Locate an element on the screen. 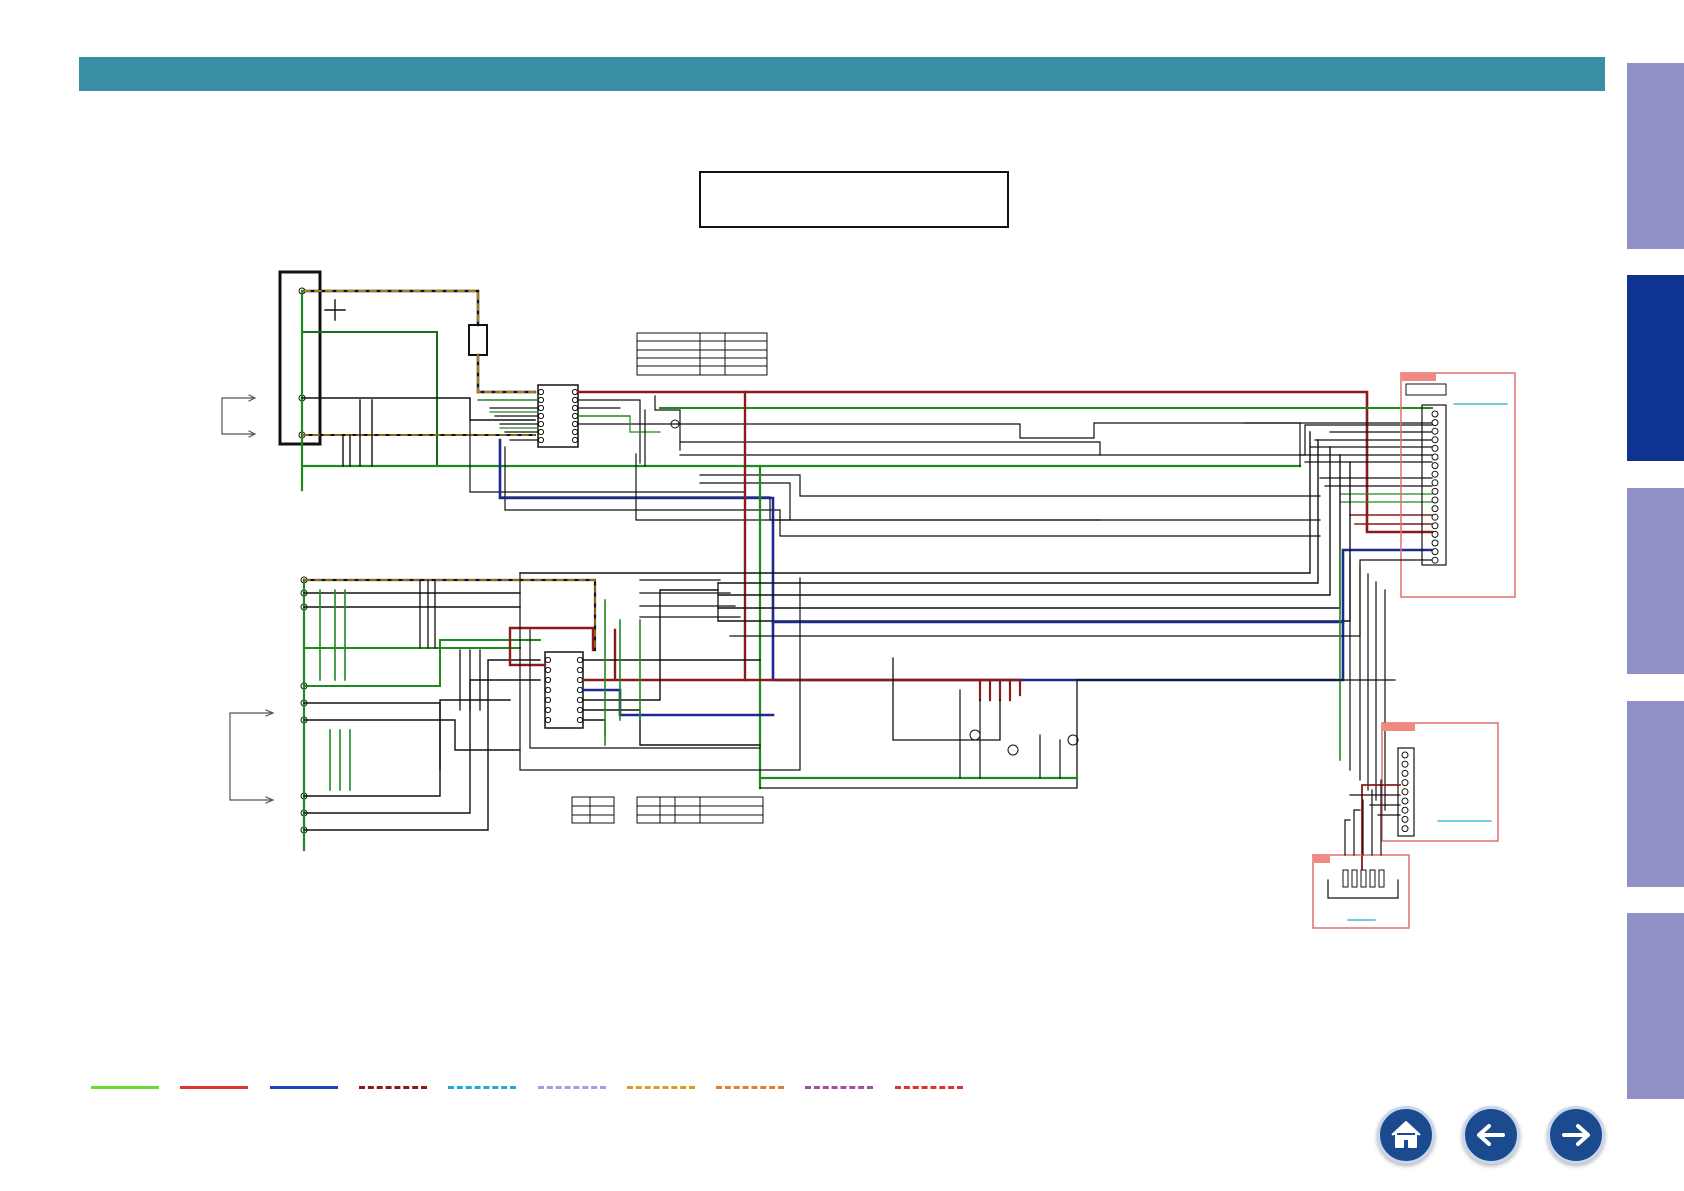  connector-right-lower is located at coordinates (1440, 782).